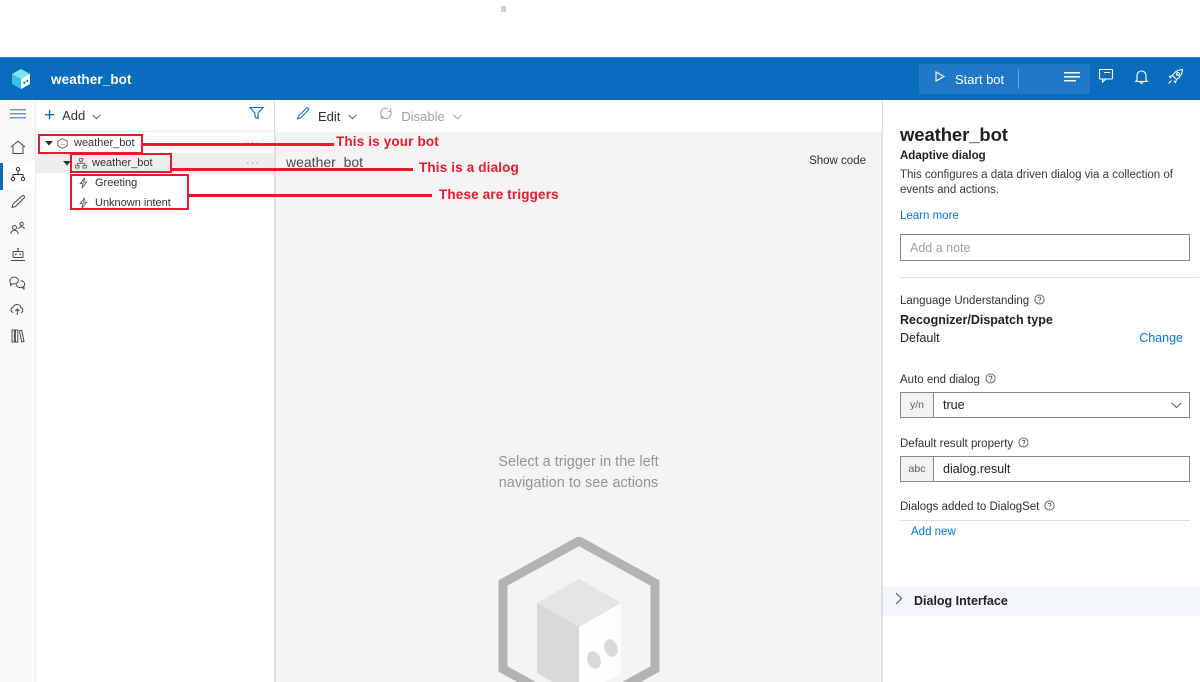 This screenshot has height=682, width=1200. What do you see at coordinates (50, 115) in the screenshot?
I see `plus-icon: +` at bounding box center [50, 115].